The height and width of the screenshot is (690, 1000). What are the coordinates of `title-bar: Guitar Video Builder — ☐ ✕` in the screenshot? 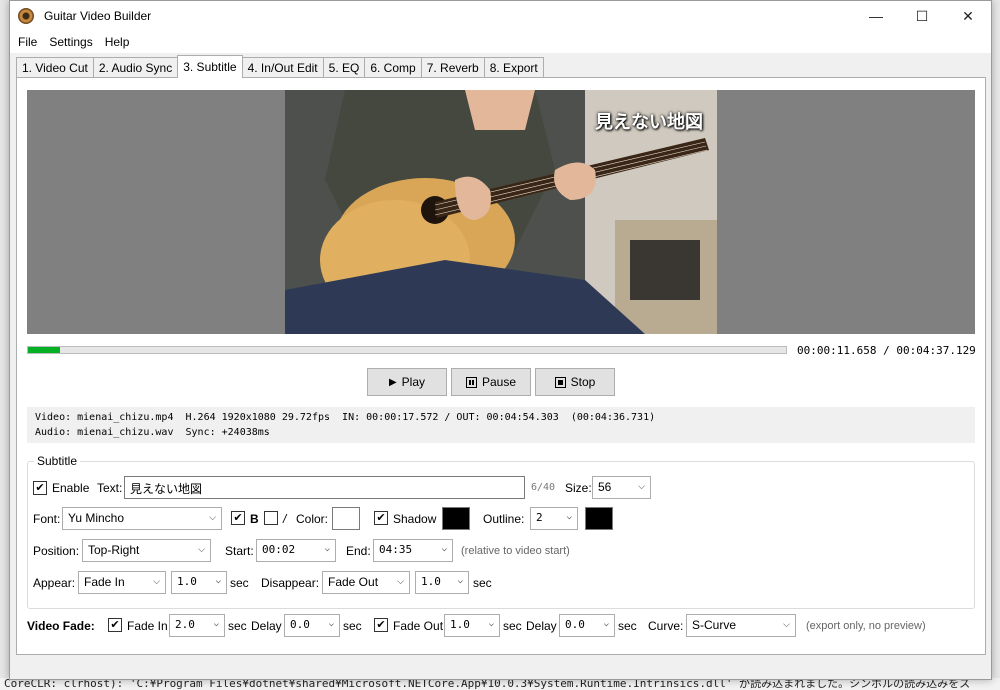 It's located at (500, 16).